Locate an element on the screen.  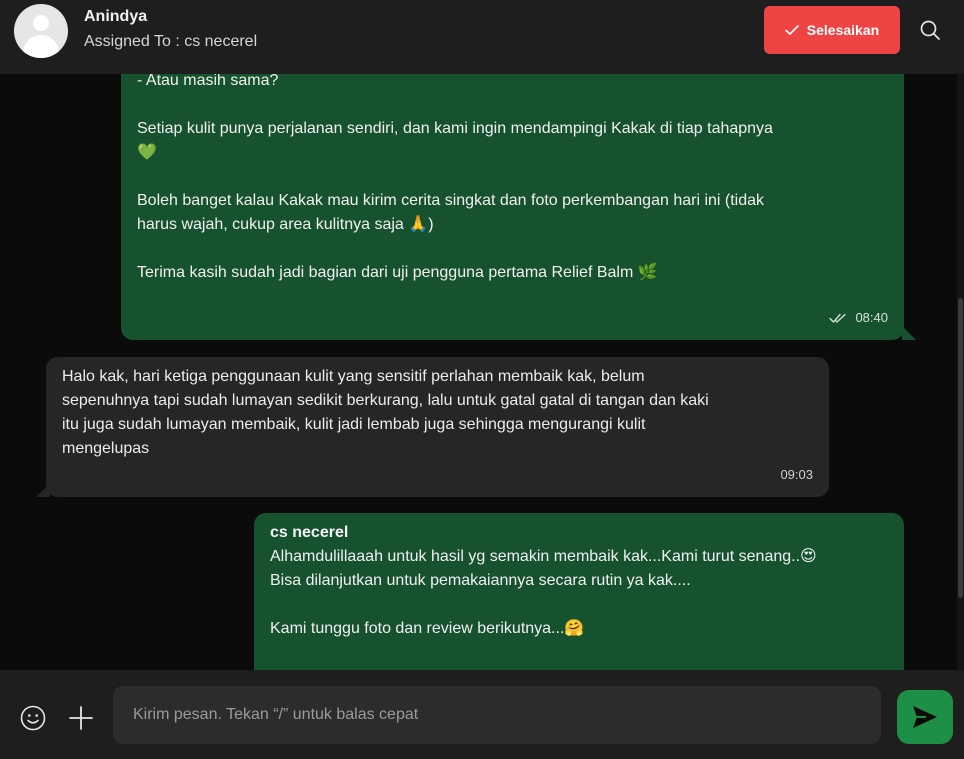
scrollbar is located at coordinates (960, 372).